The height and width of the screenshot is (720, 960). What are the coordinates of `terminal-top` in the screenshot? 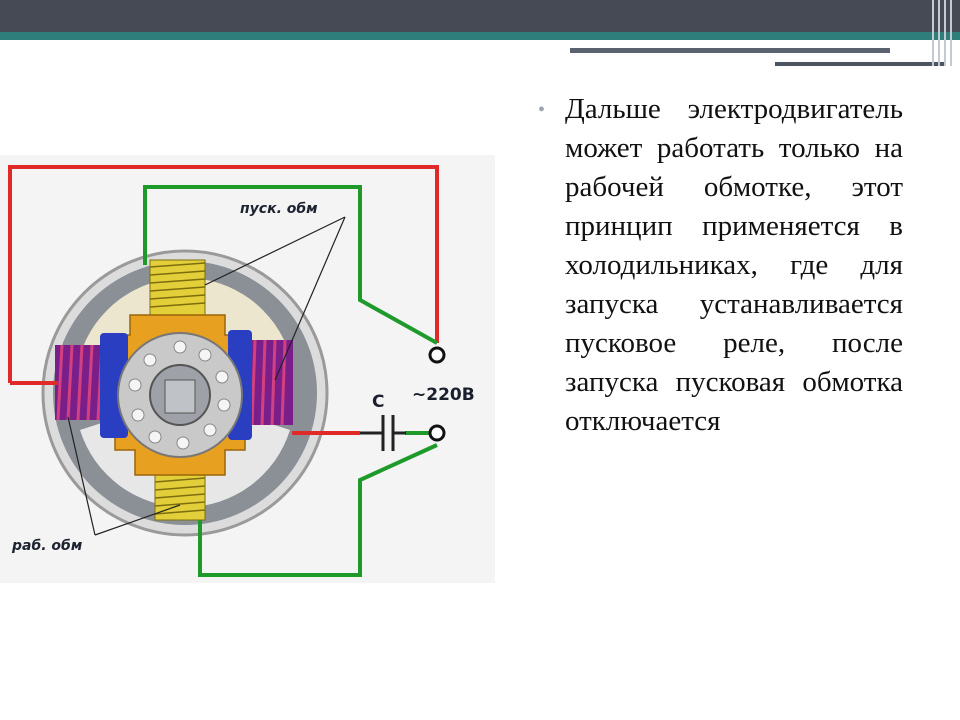 It's located at (437, 355).